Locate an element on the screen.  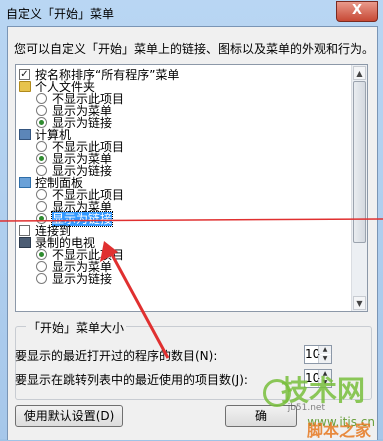
close-button: X is located at coordinates (357, 11).